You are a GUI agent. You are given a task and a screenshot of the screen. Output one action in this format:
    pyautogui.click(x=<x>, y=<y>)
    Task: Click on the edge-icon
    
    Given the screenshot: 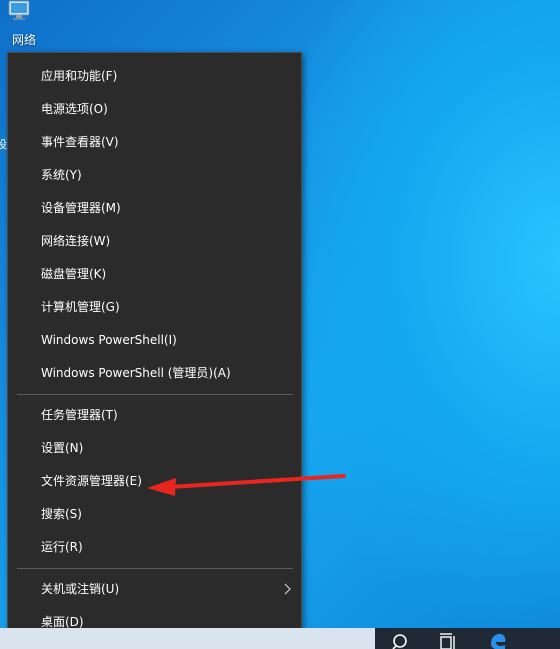 What is the action you would take?
    pyautogui.click(x=498, y=639)
    